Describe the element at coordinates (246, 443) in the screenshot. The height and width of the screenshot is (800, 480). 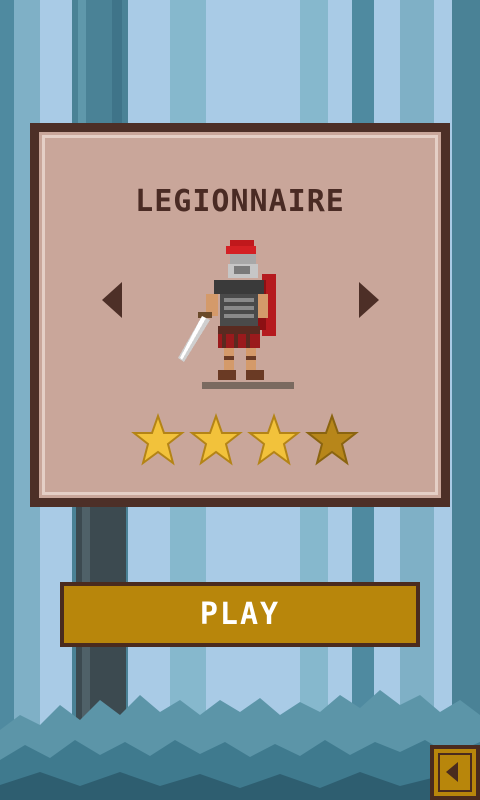
I see `difficulty-rating` at that location.